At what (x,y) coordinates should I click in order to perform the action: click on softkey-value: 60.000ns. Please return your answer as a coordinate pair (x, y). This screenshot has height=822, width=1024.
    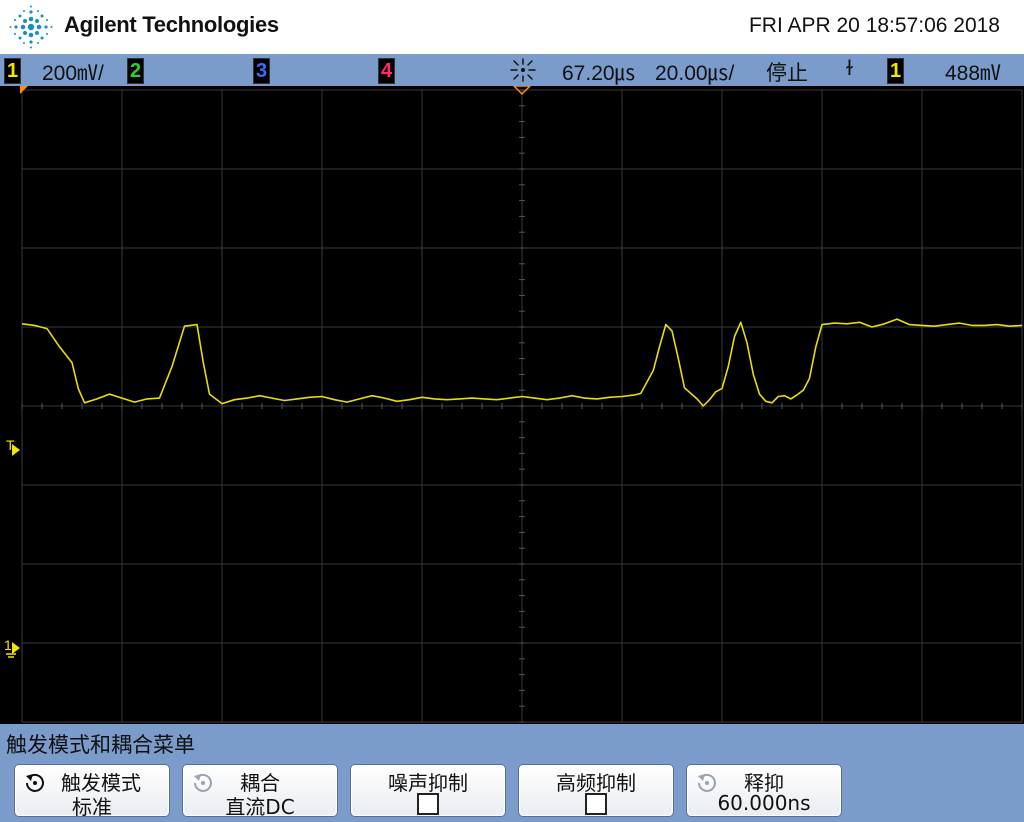
    Looking at the image, I should click on (764, 803).